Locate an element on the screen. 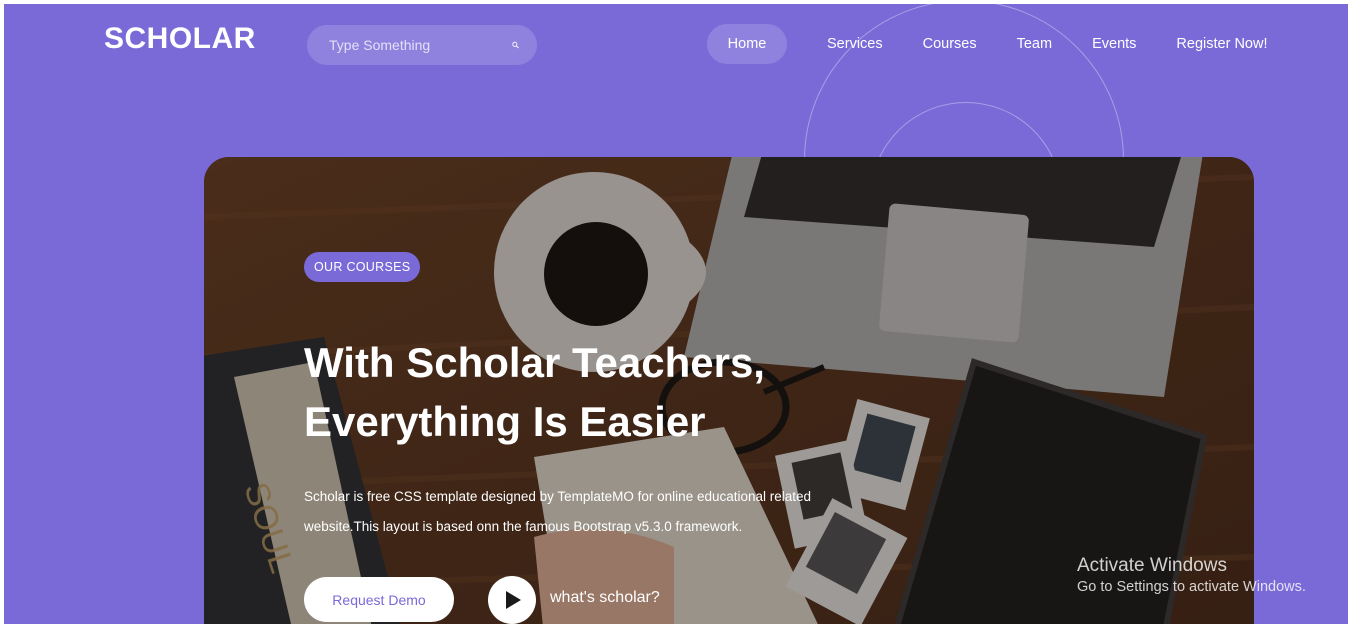  hero-title-line2: Everything Is Easier is located at coordinates (505, 421).